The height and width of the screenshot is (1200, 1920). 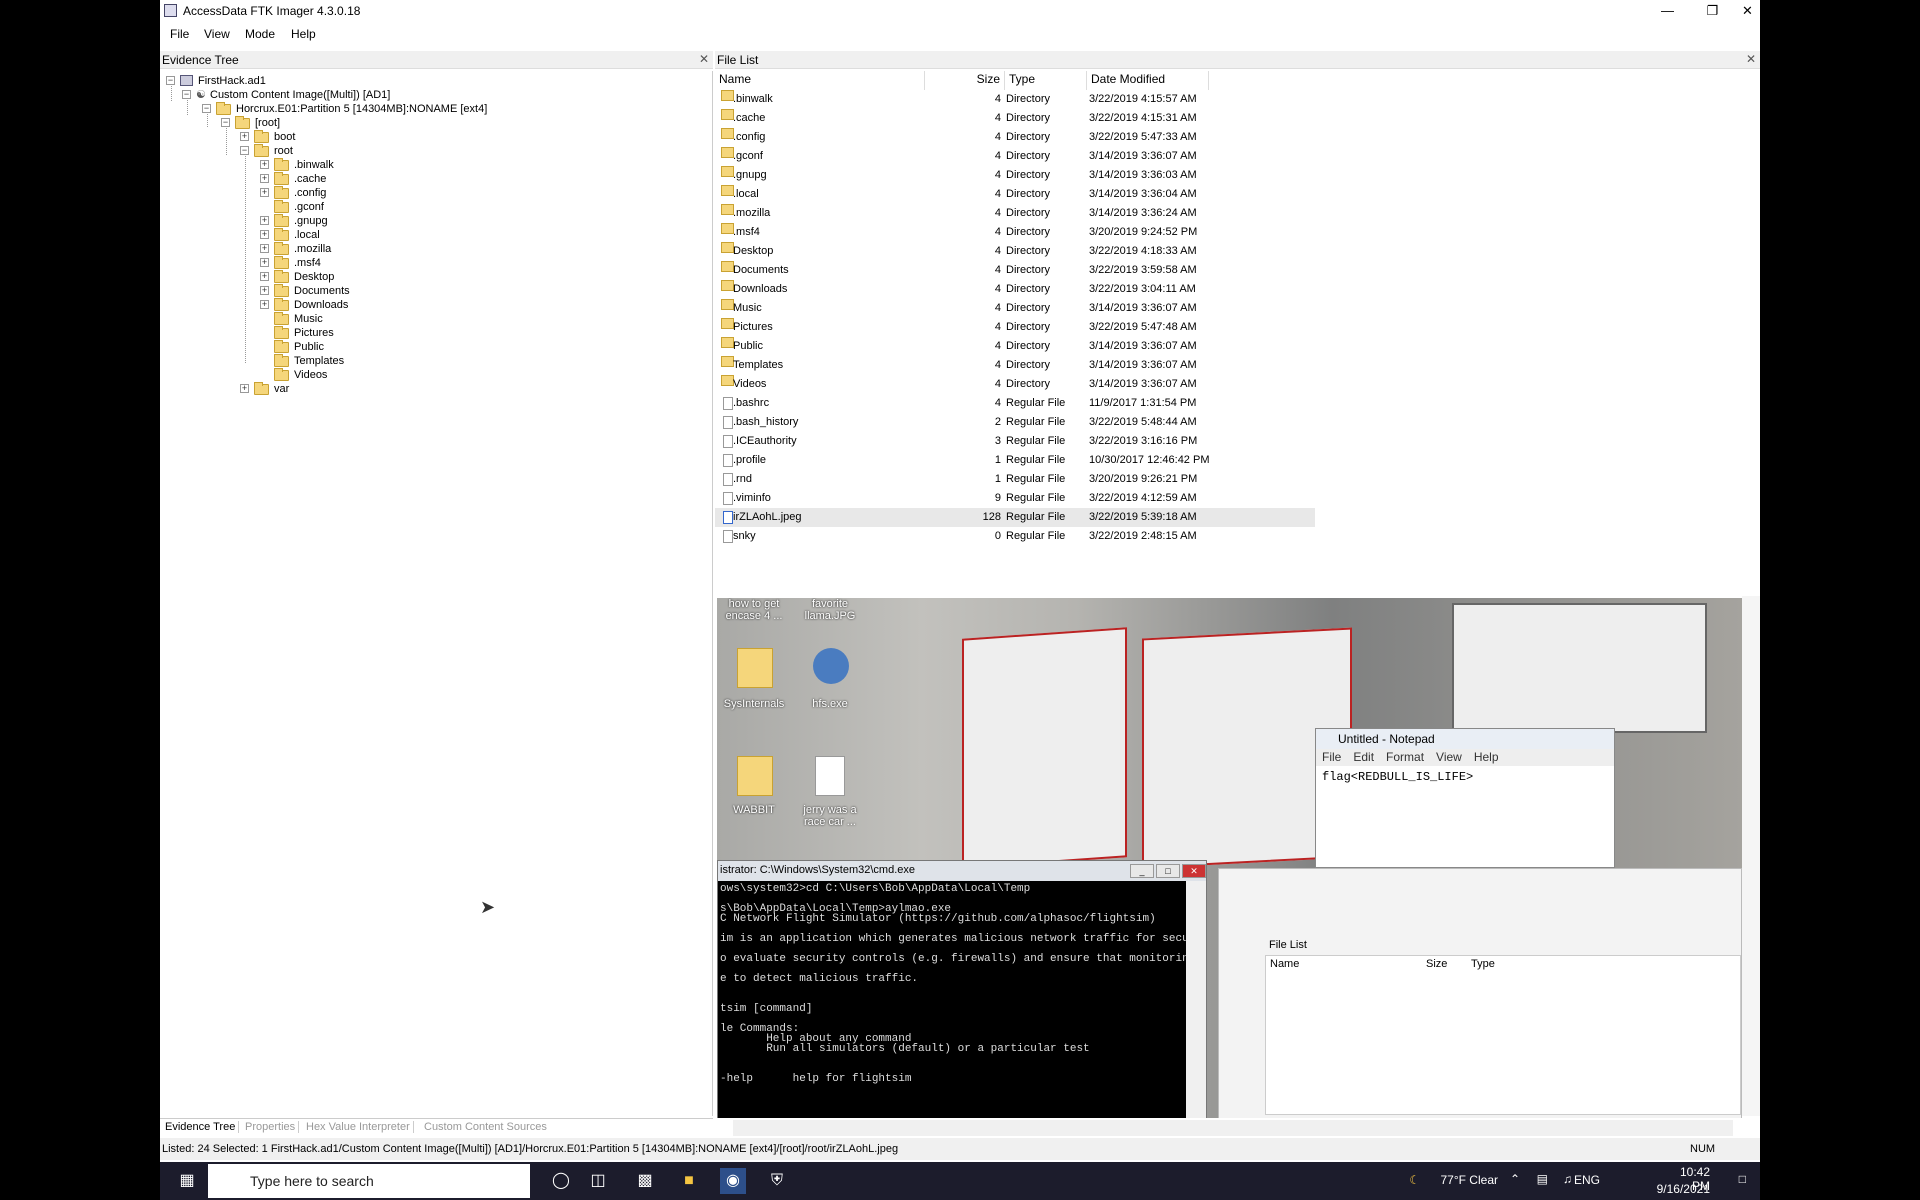 What do you see at coordinates (960, 35) in the screenshot?
I see `menu-bar: File View Mode Help` at bounding box center [960, 35].